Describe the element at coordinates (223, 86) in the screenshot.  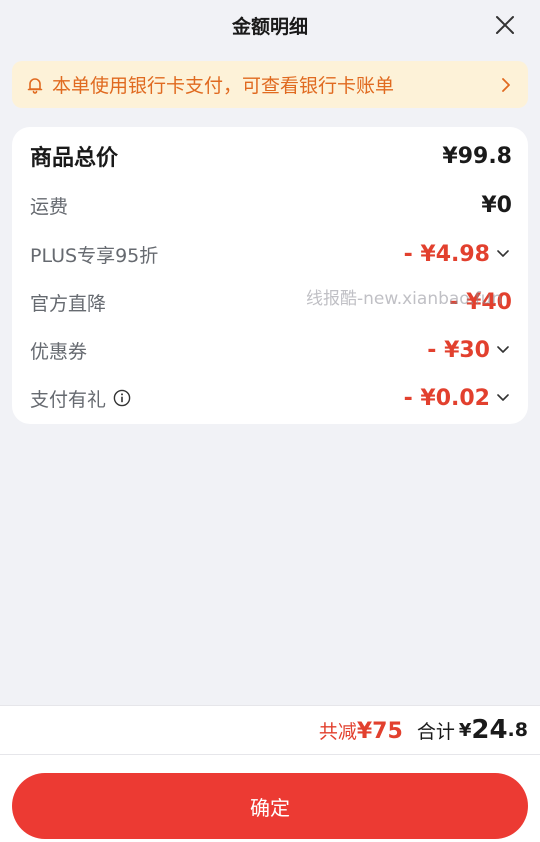
I see `notice-text: 本单使用银行卡支付，可查看银行卡账单` at that location.